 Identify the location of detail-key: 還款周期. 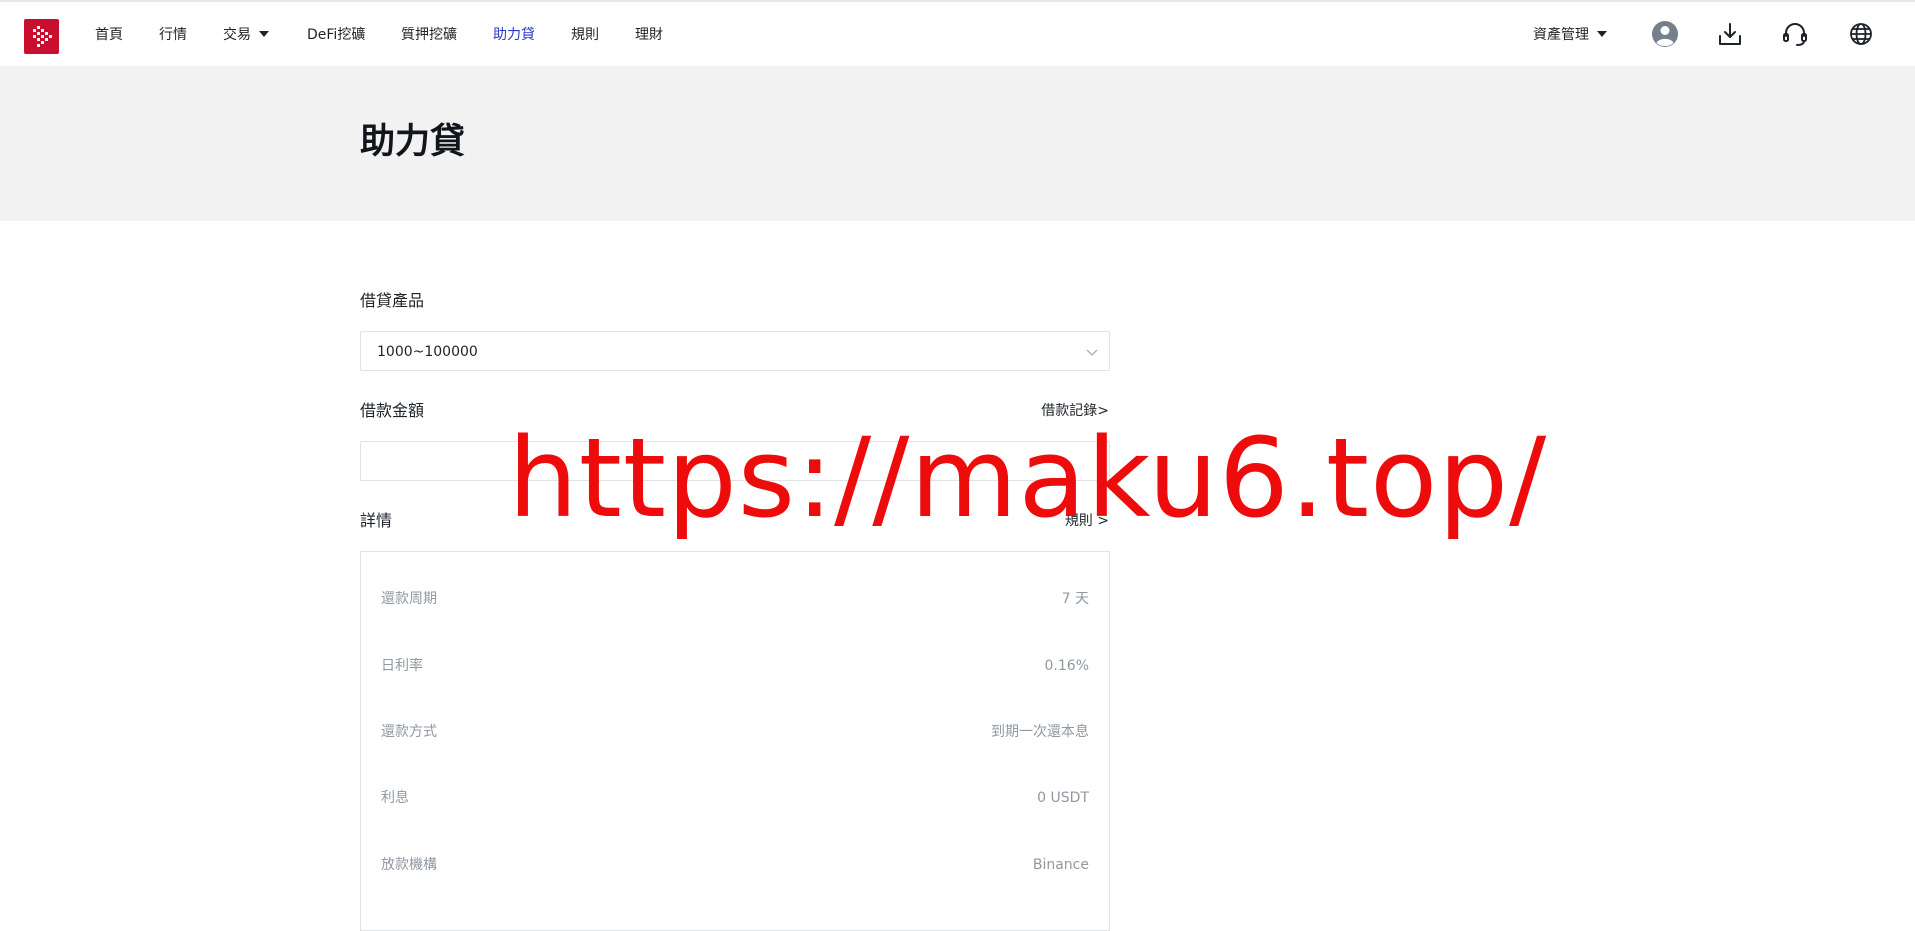
(409, 599).